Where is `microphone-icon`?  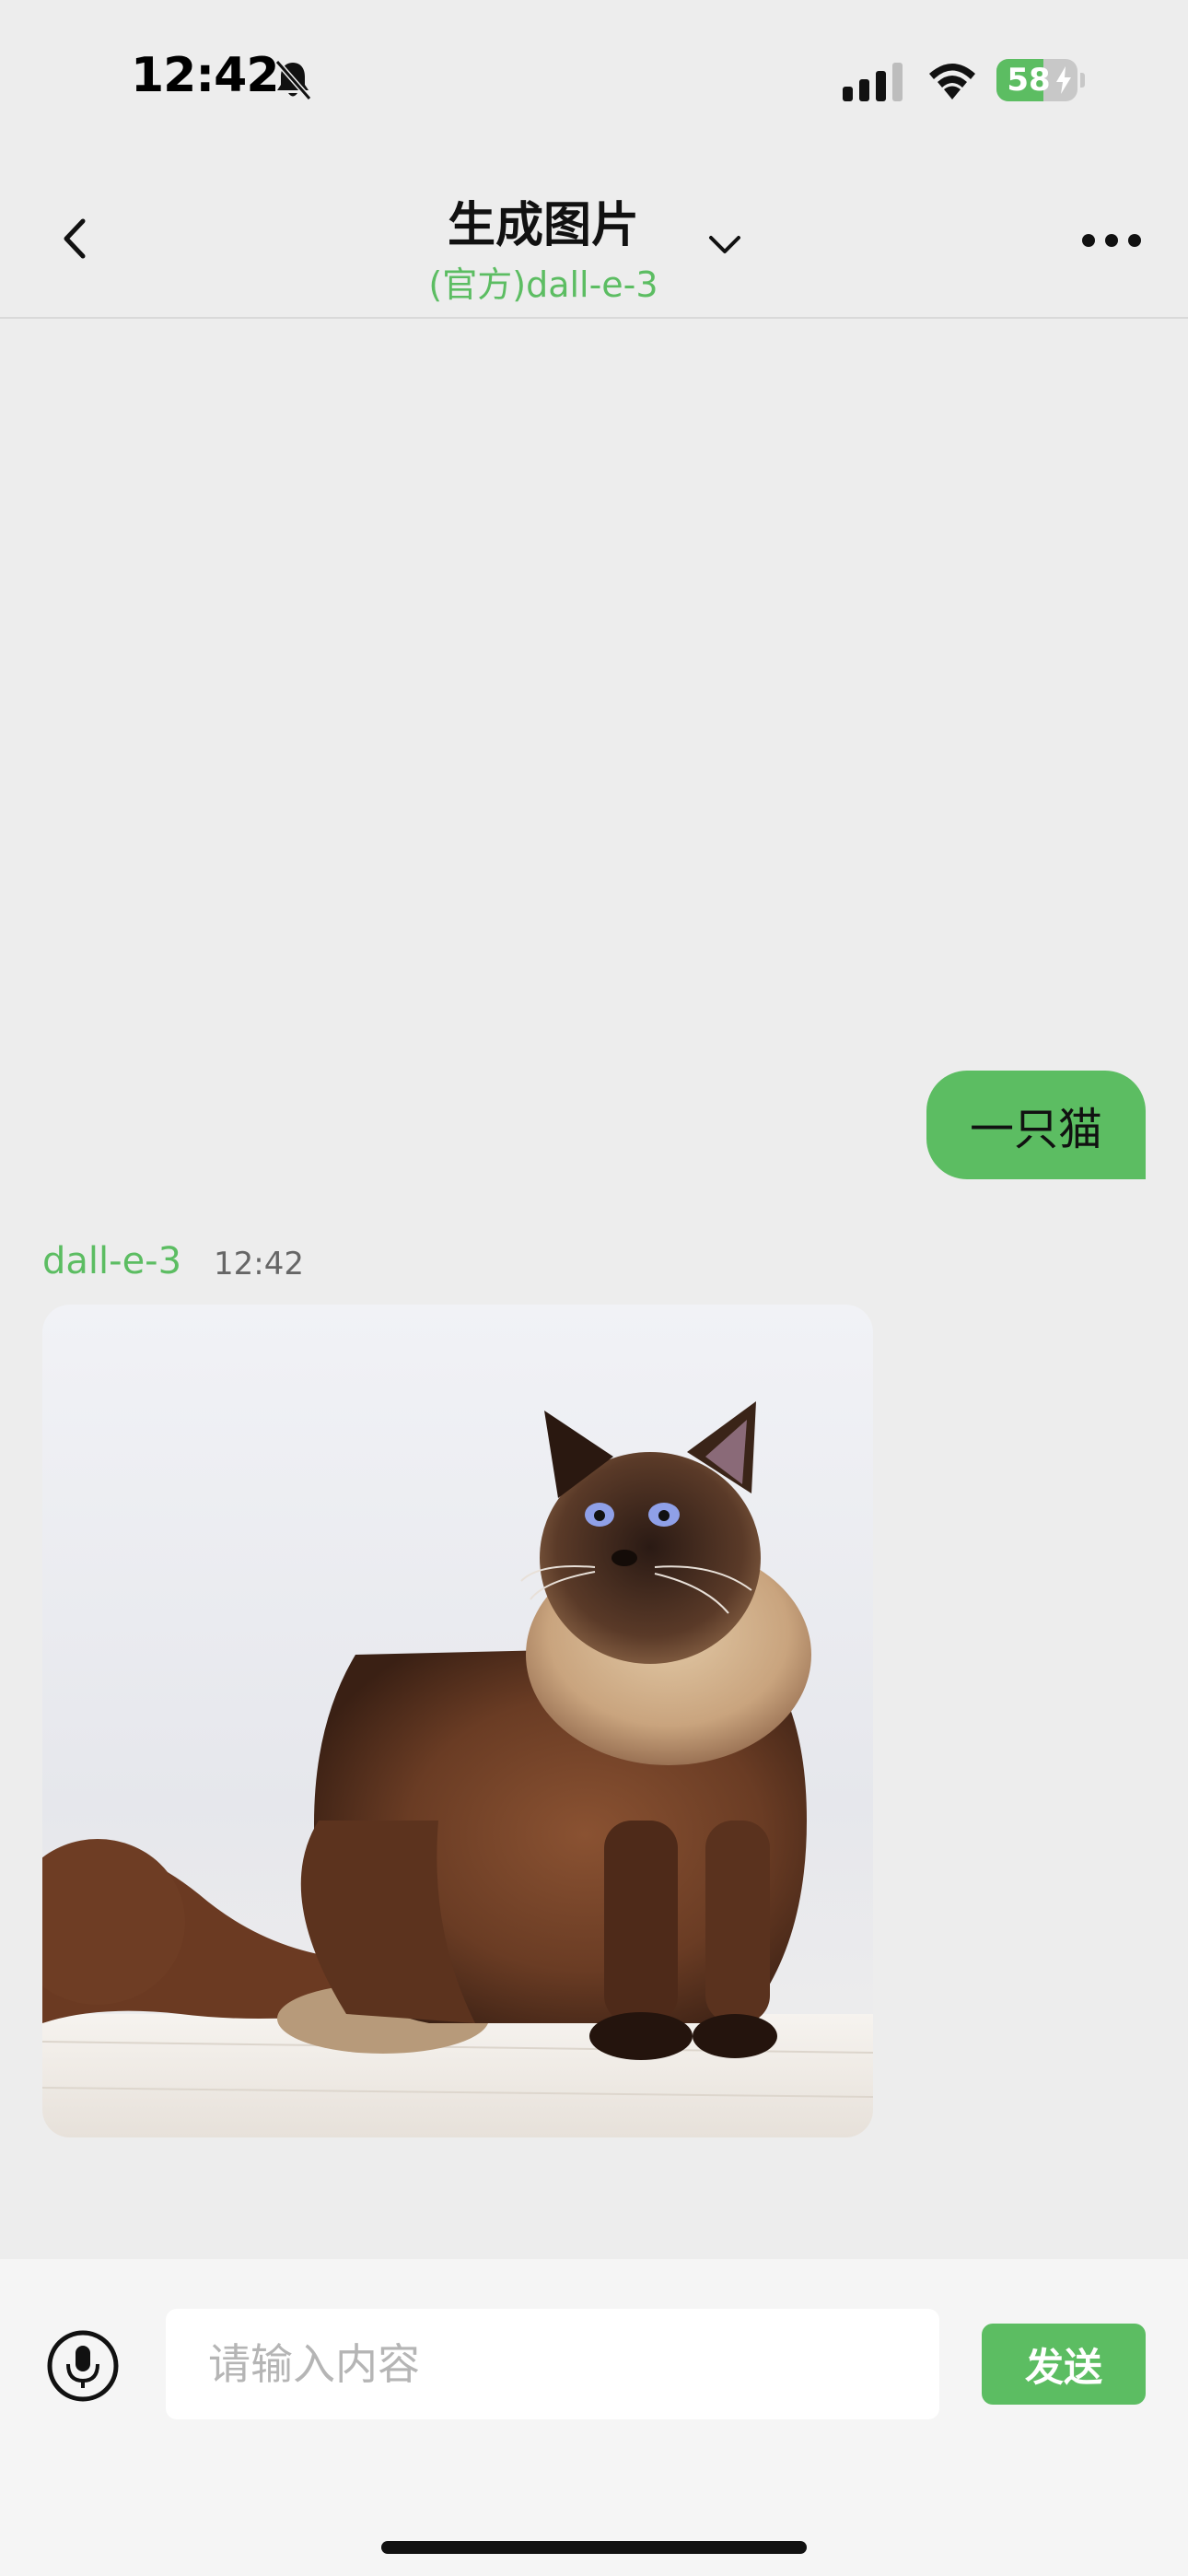
microphone-icon is located at coordinates (83, 2366).